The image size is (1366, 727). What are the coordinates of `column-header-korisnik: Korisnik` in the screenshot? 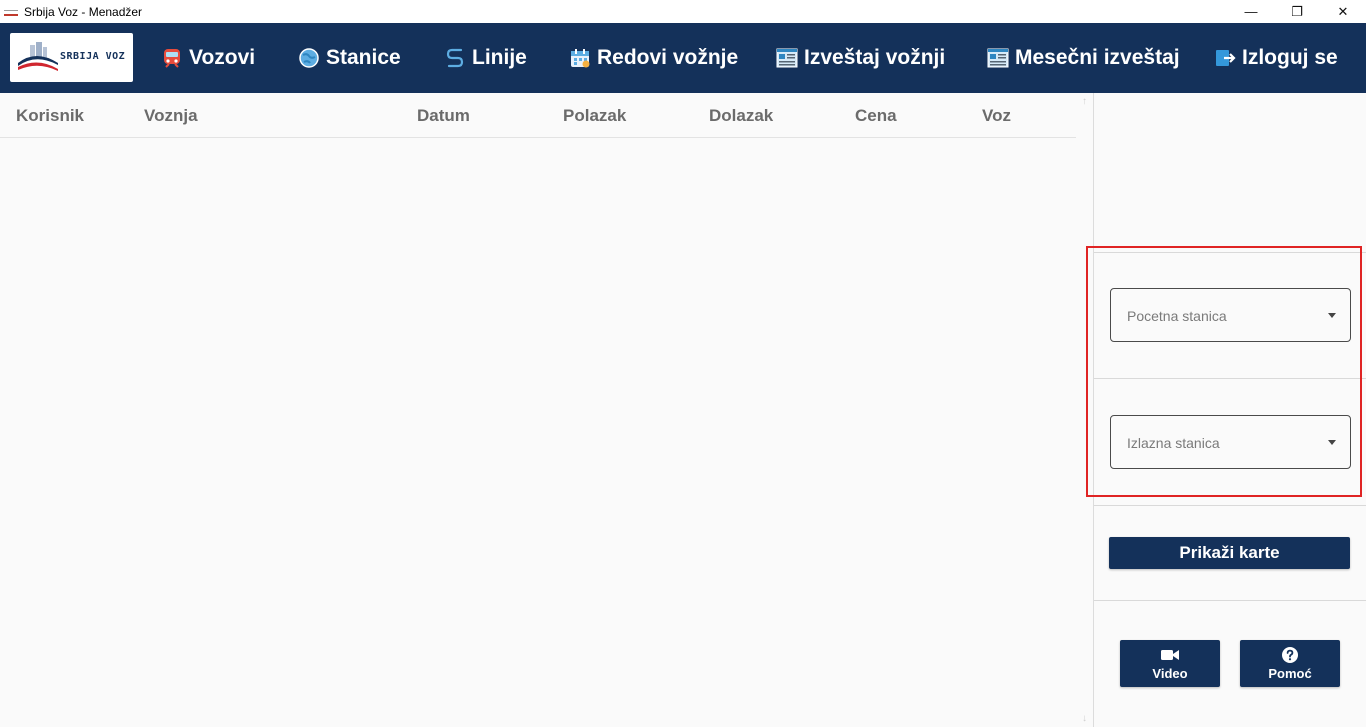 It's located at (50, 116).